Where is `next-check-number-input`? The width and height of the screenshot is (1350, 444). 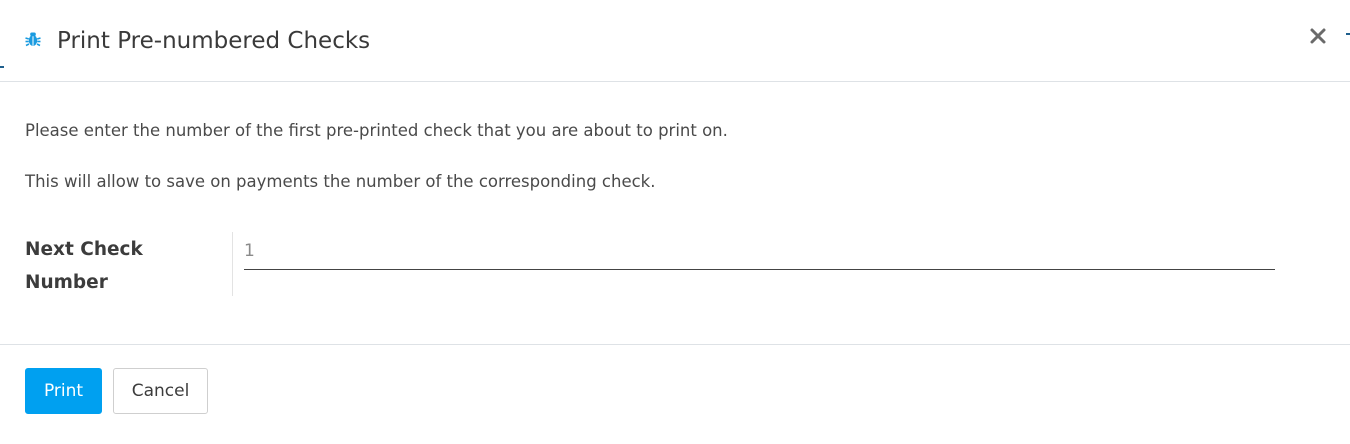
next-check-number-input is located at coordinates (759, 251).